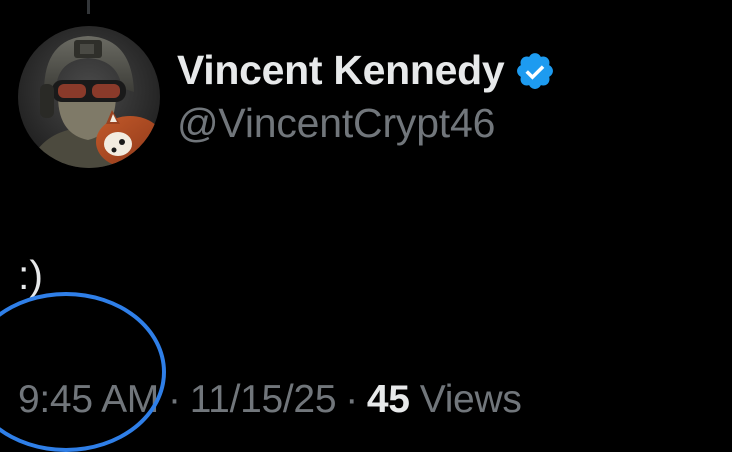 This screenshot has width=732, height=452. What do you see at coordinates (88, 400) in the screenshot?
I see `tweet-time: 9:45 AM` at bounding box center [88, 400].